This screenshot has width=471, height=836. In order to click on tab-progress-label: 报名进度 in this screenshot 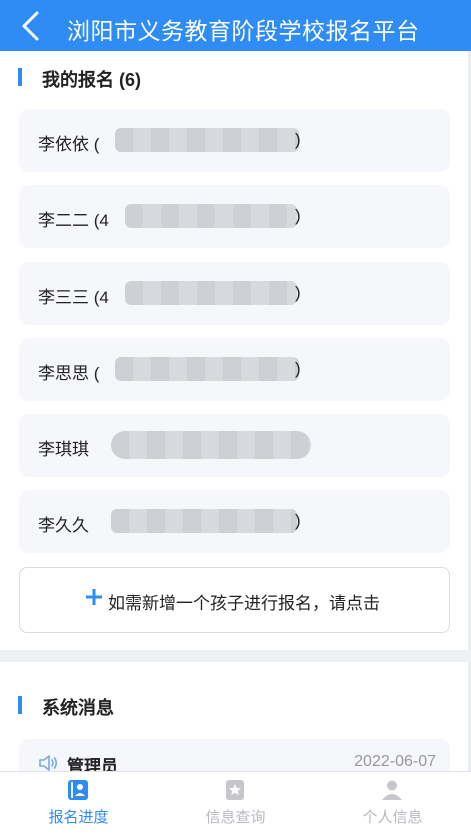, I will do `click(78, 817)`.